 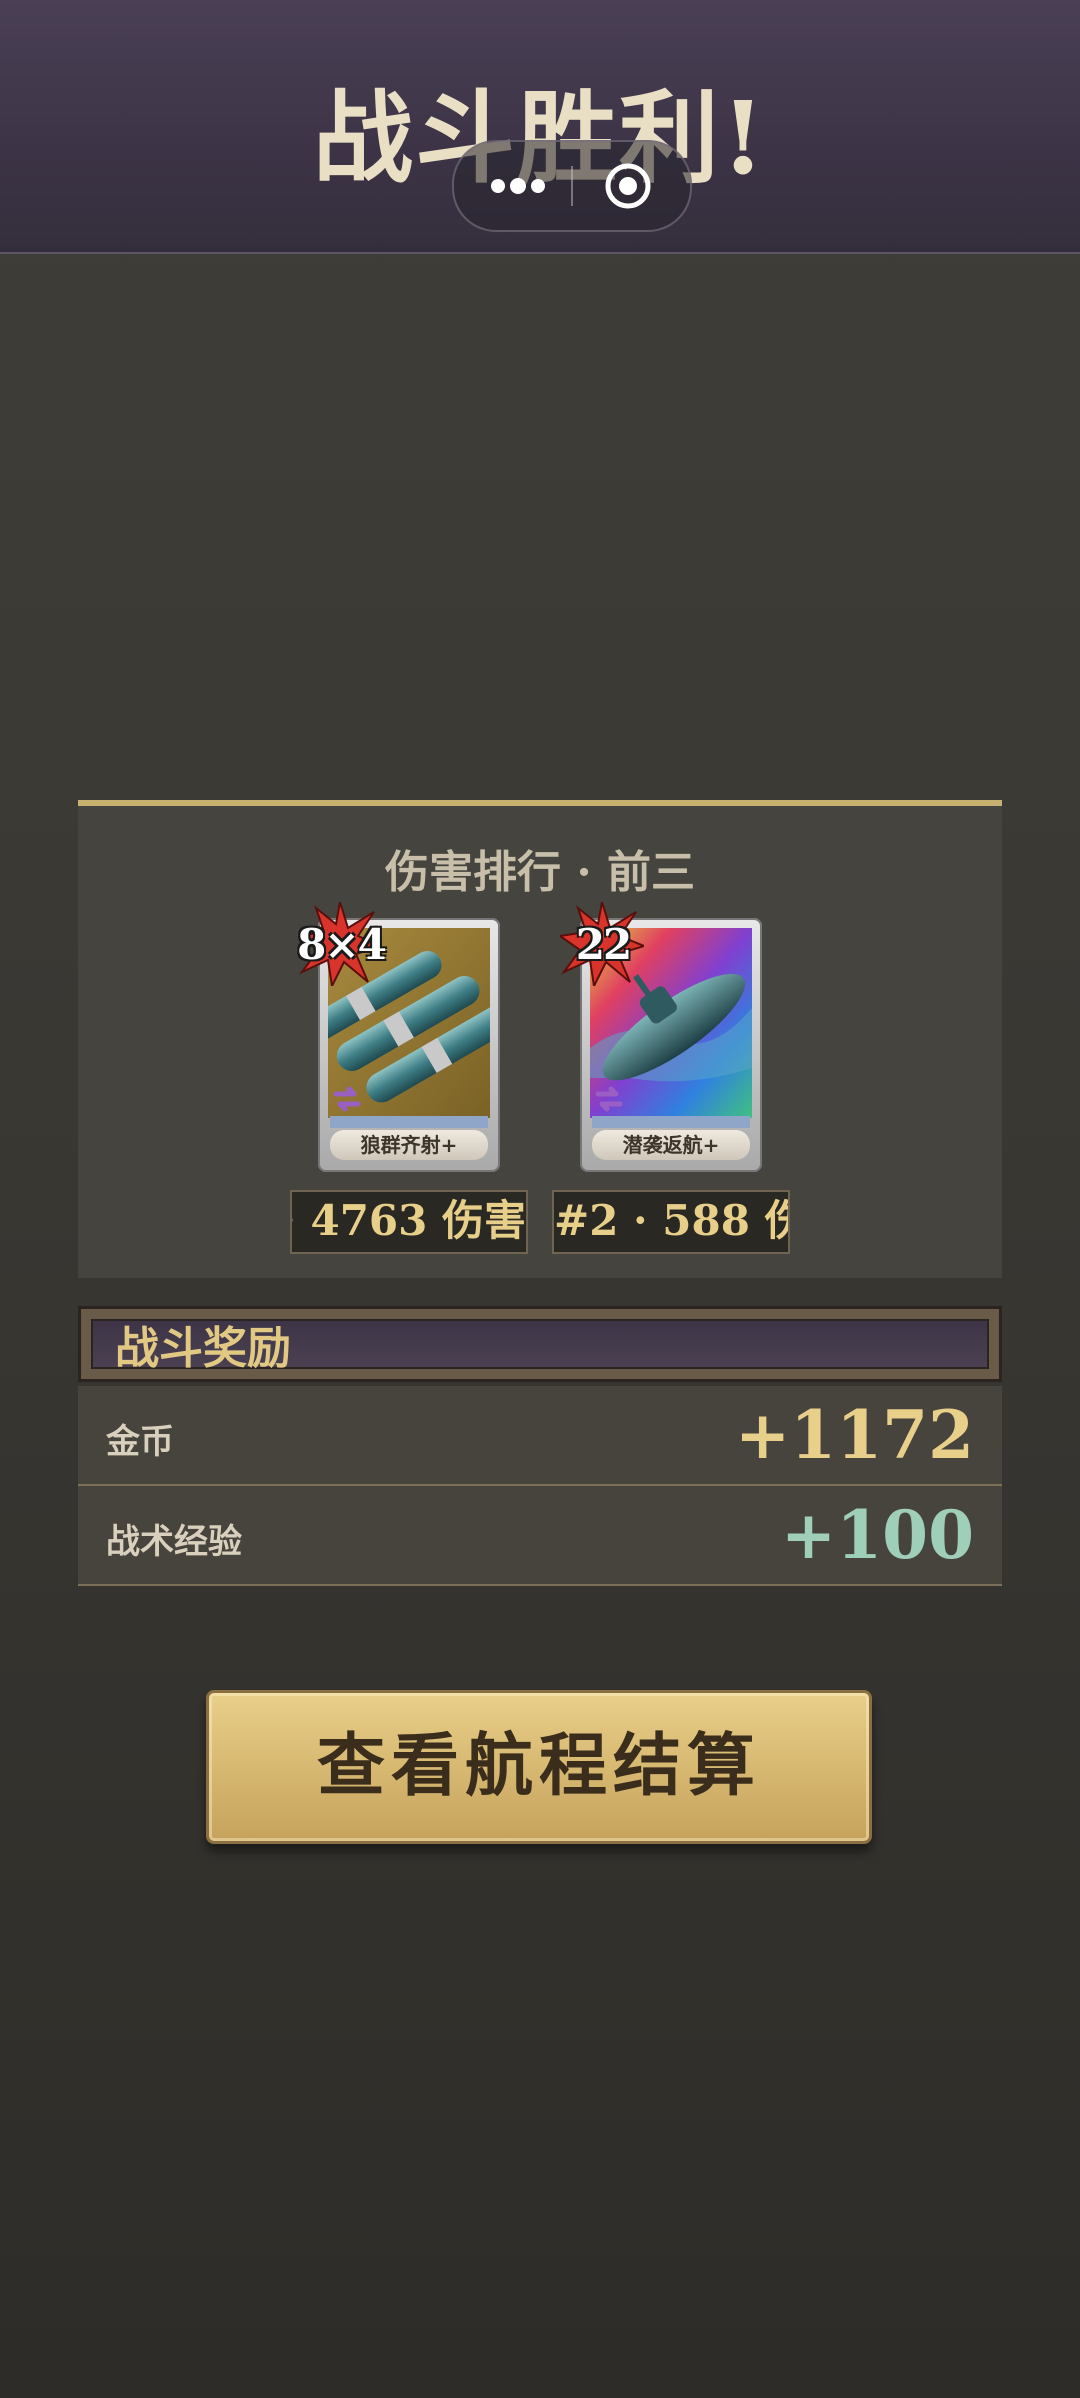 I want to click on ranking-card-2: 潜袭返航+ 22, so click(x=661, y=1037).